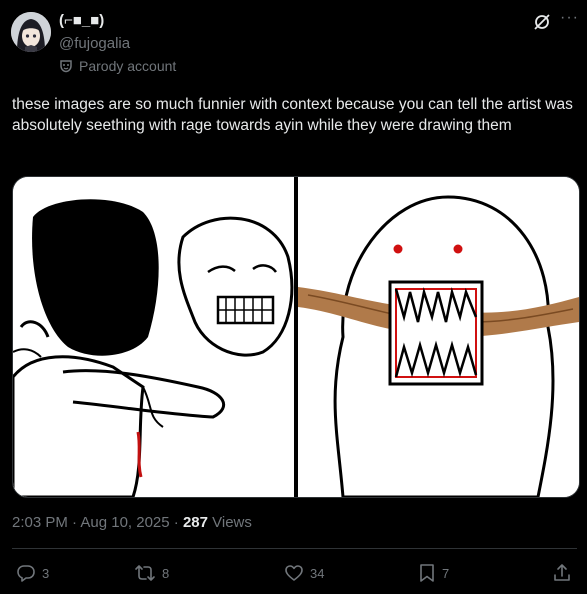 The width and height of the screenshot is (587, 594). I want to click on separator, so click(294, 548).